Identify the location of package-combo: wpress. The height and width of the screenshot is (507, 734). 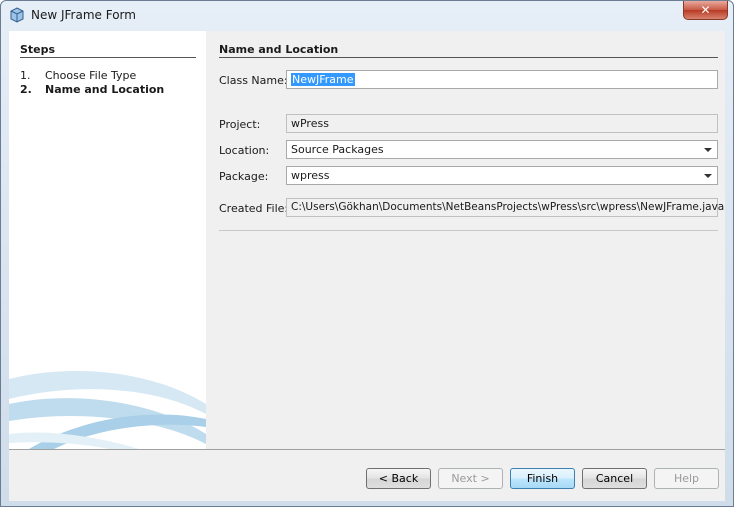
(502, 175).